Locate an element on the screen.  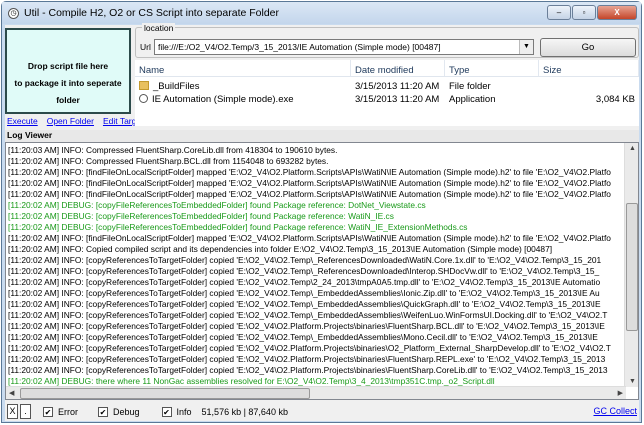
maximize-button: ▫ is located at coordinates (584, 12).